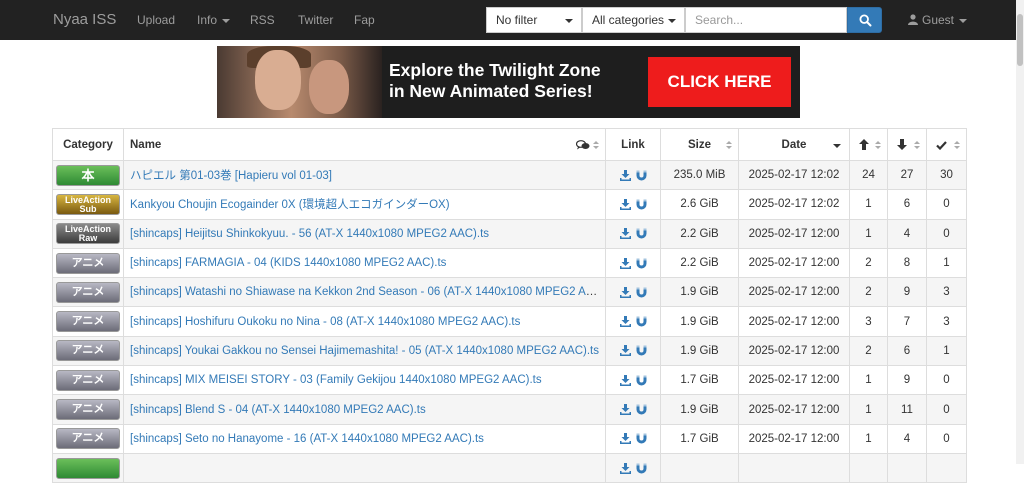 This screenshot has width=1024, height=483. I want to click on sort-desc-icon, so click(837, 146).